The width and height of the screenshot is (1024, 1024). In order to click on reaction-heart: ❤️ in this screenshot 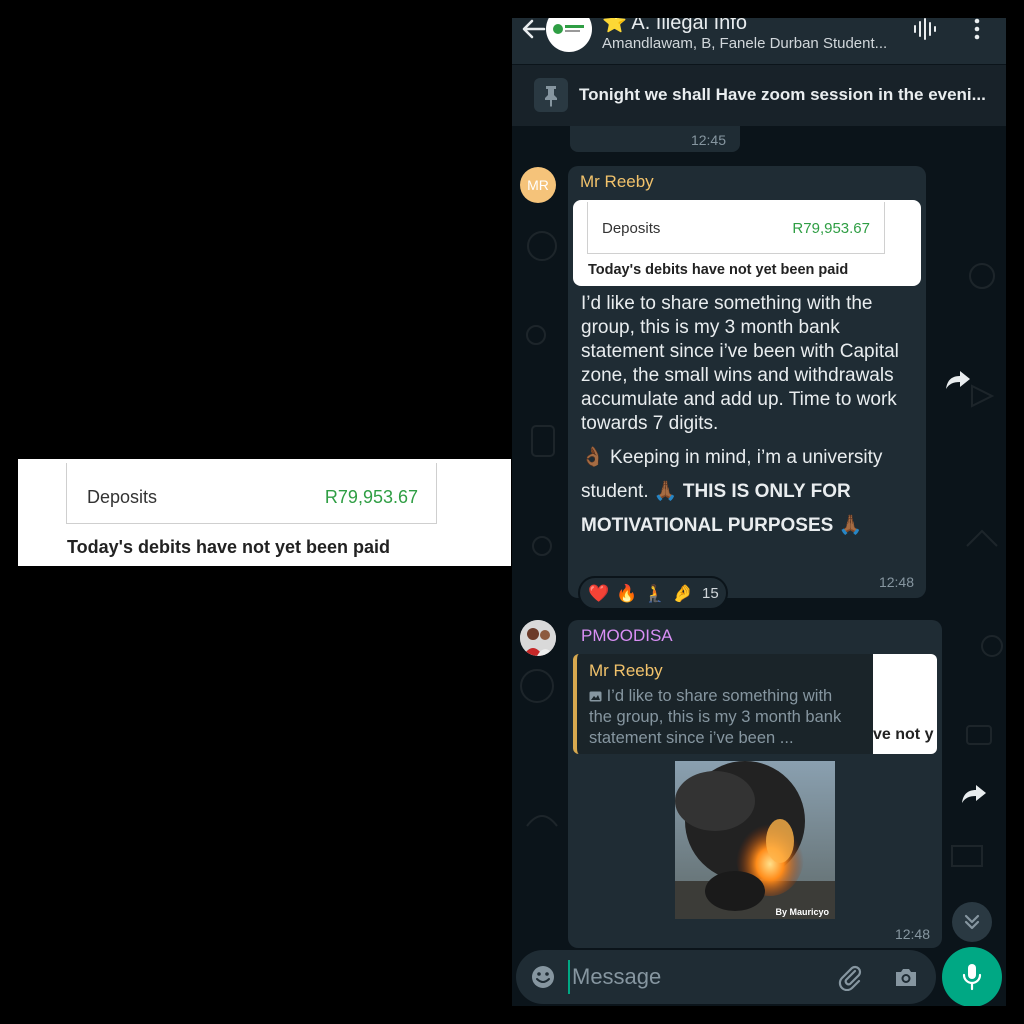, I will do `click(599, 593)`.